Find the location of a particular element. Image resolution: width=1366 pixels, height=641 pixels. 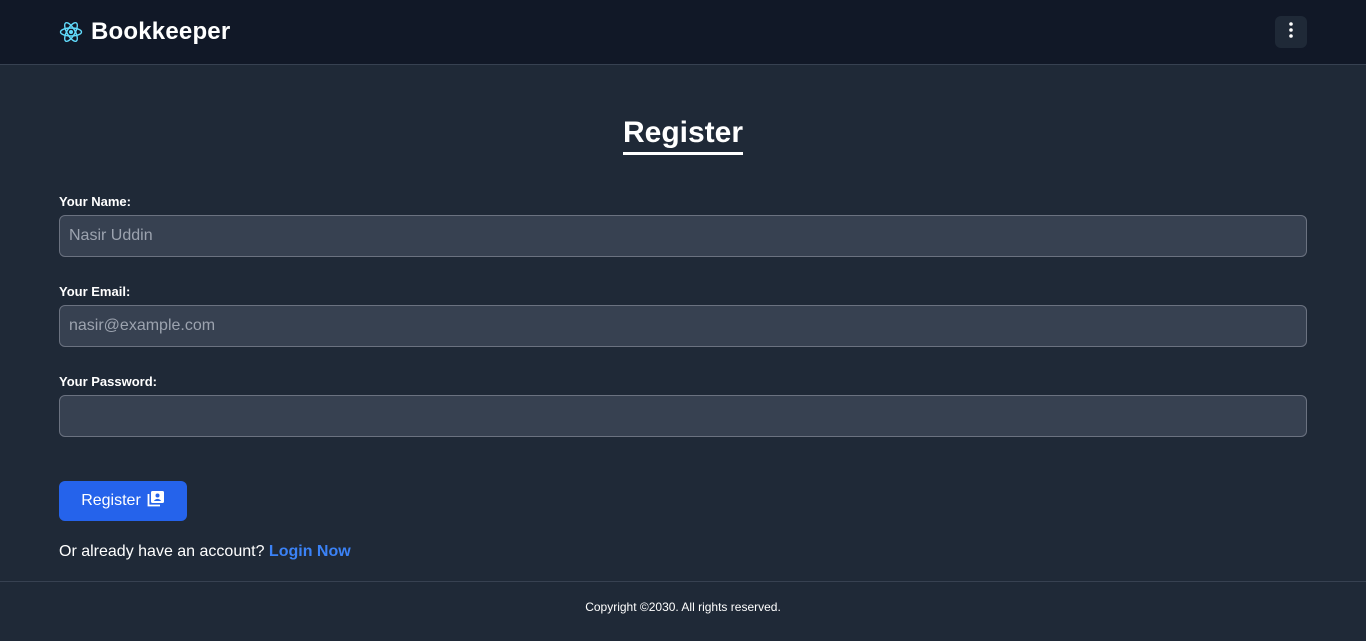

brand-name: Bookkeeper is located at coordinates (161, 31).